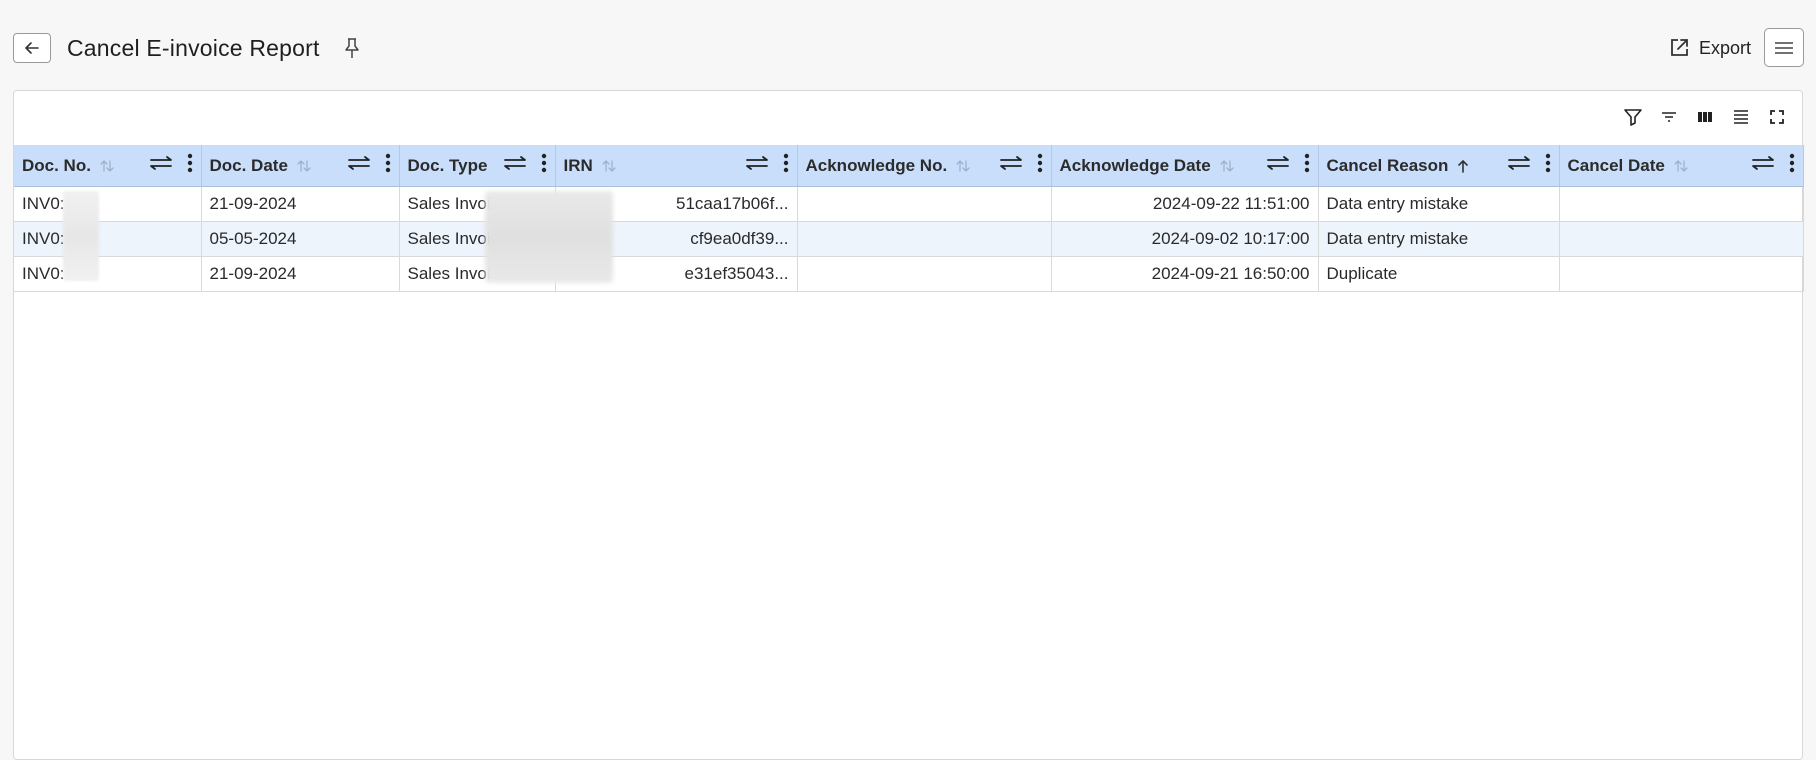 The width and height of the screenshot is (1816, 760). I want to click on page-title: Cancel E-invoice Report, so click(193, 48).